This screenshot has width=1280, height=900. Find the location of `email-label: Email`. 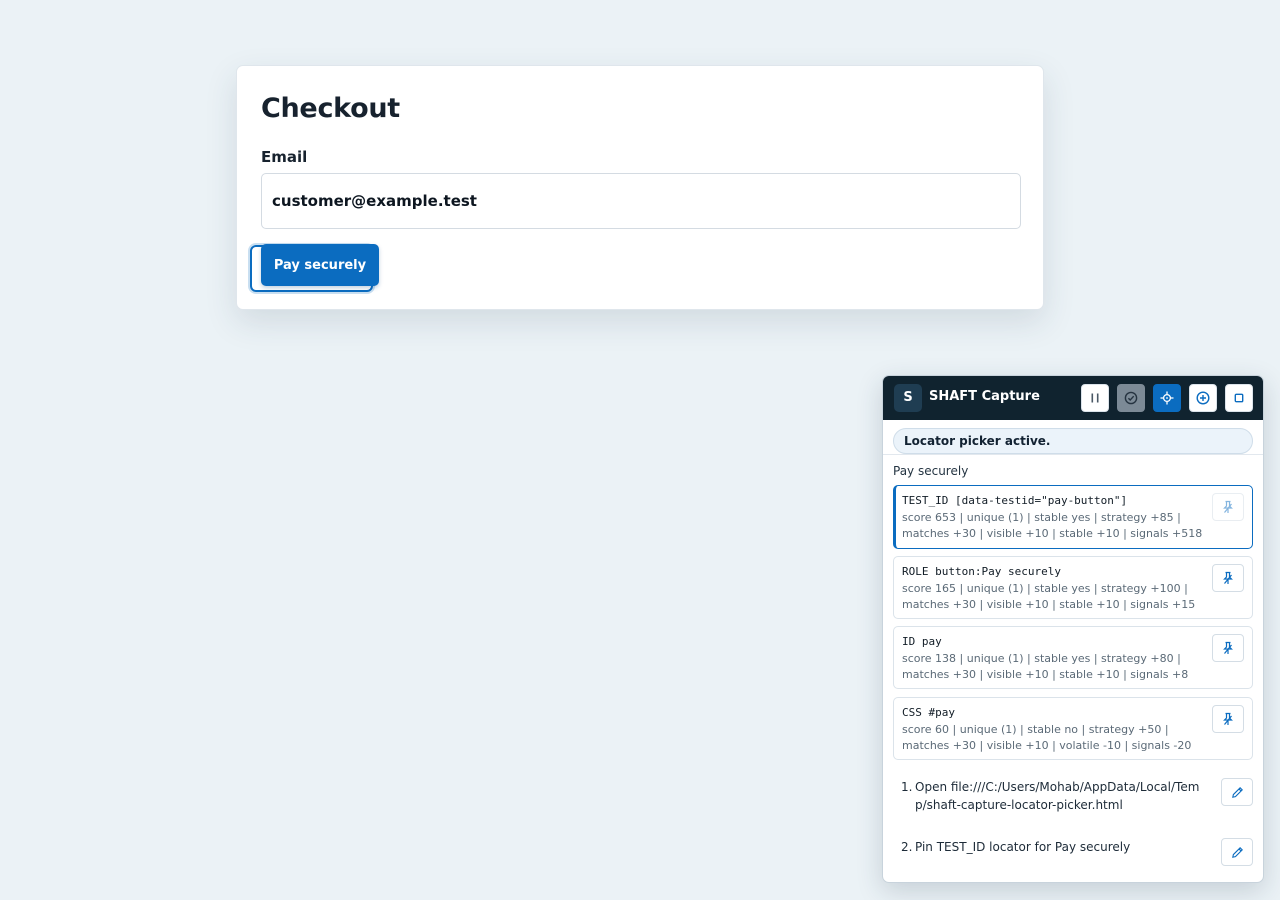

email-label: Email is located at coordinates (284, 157).